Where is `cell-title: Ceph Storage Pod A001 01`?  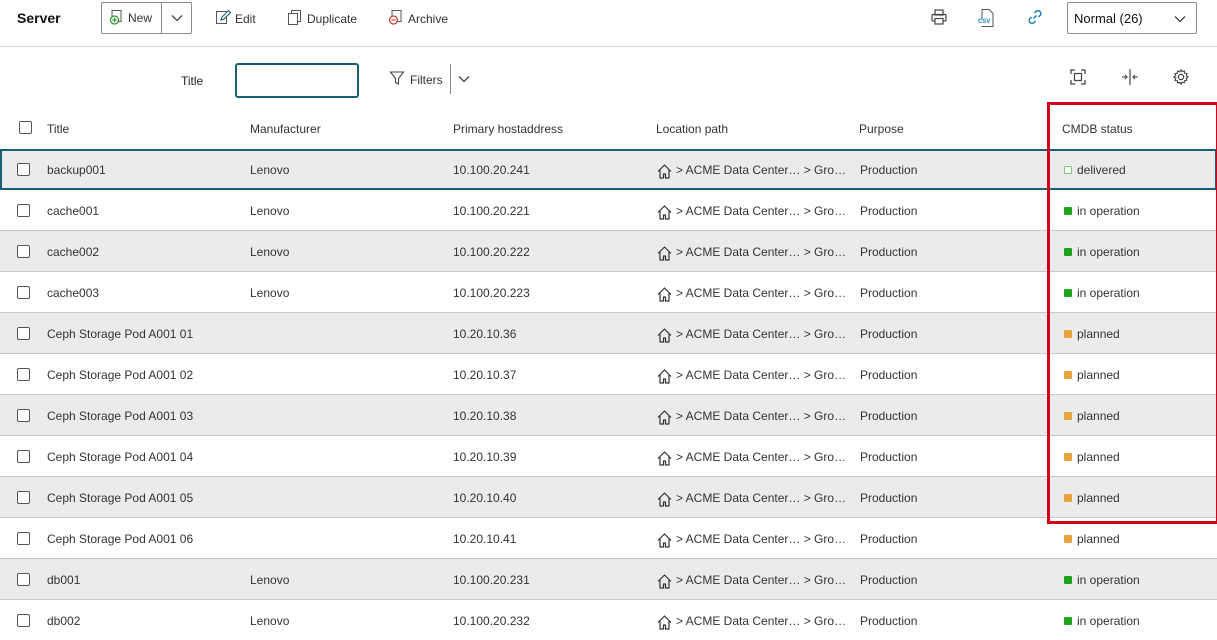 cell-title: Ceph Storage Pod A001 01 is located at coordinates (144, 333).